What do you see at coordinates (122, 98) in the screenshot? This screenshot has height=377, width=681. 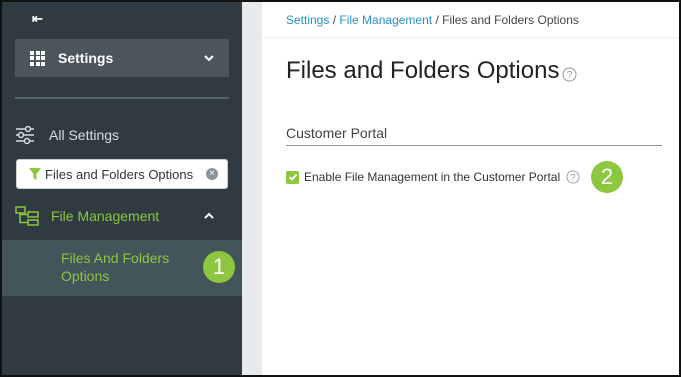 I see `sidebar-divider` at bounding box center [122, 98].